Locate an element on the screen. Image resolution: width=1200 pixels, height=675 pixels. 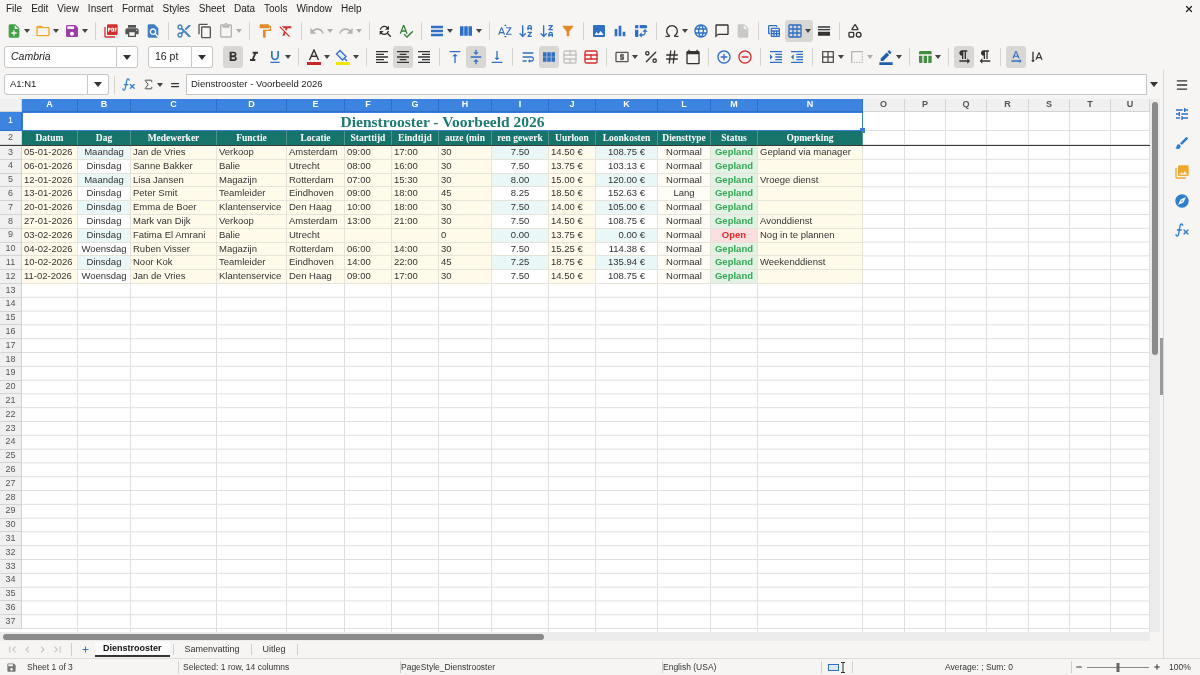
column-header: R is located at coordinates (1008, 105).